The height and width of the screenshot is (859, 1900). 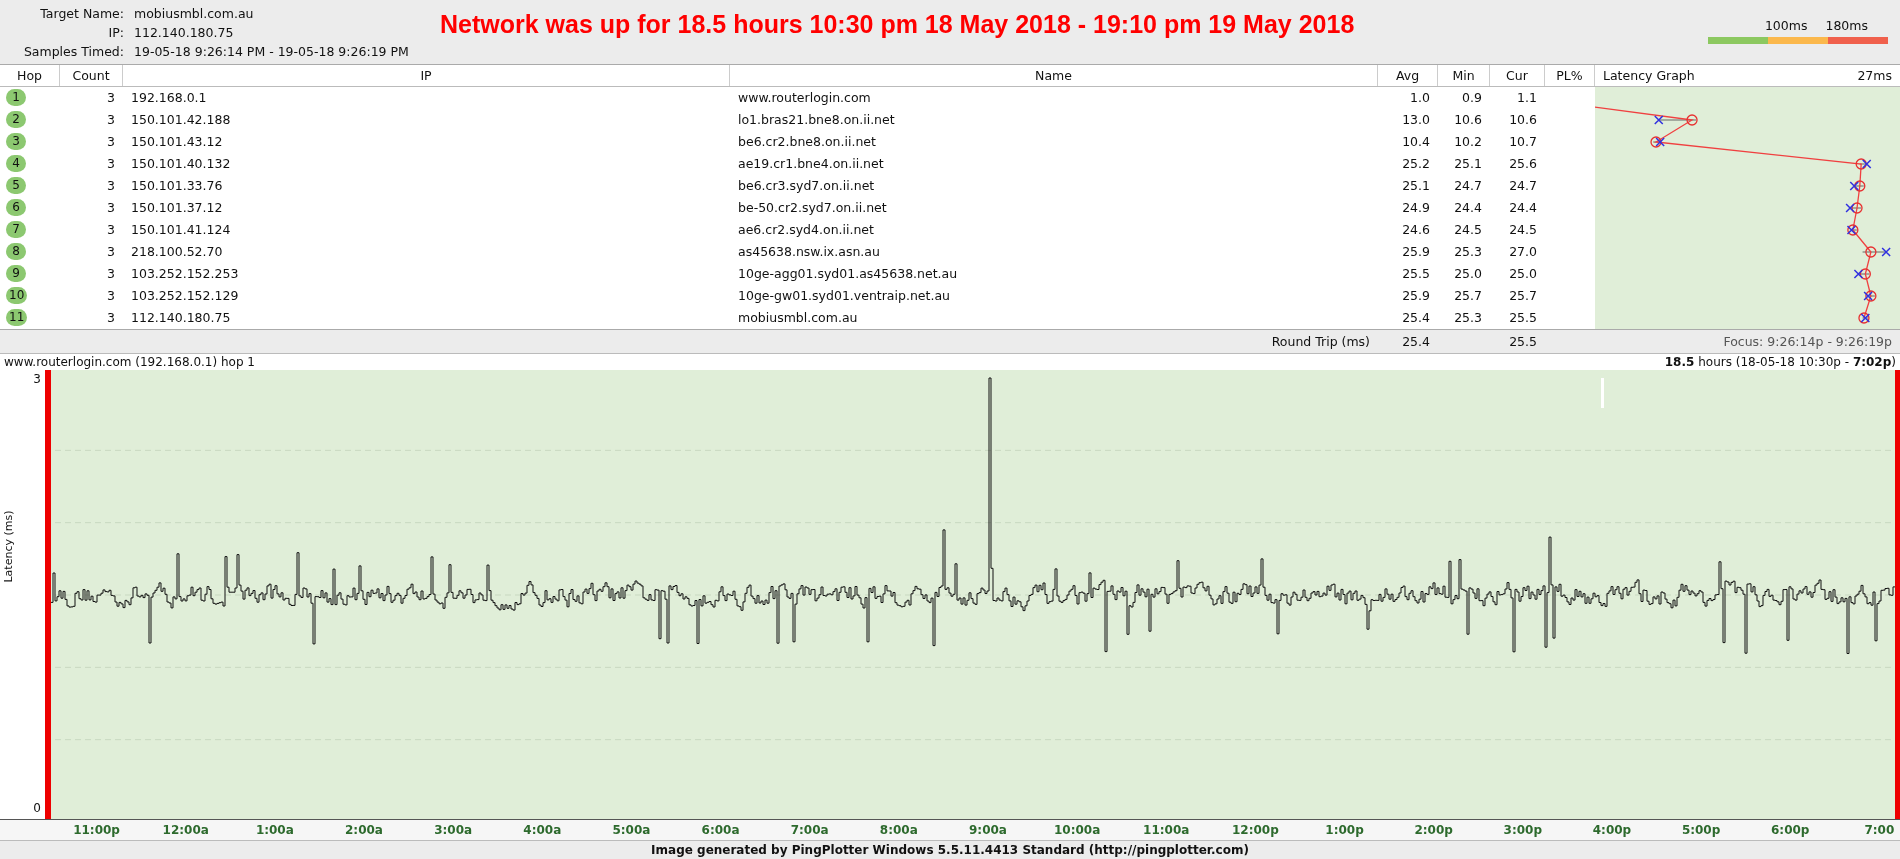 What do you see at coordinates (844, 296) in the screenshot?
I see `table-cell-text: 10ge-gw01.syd01.ventraip.net.au` at bounding box center [844, 296].